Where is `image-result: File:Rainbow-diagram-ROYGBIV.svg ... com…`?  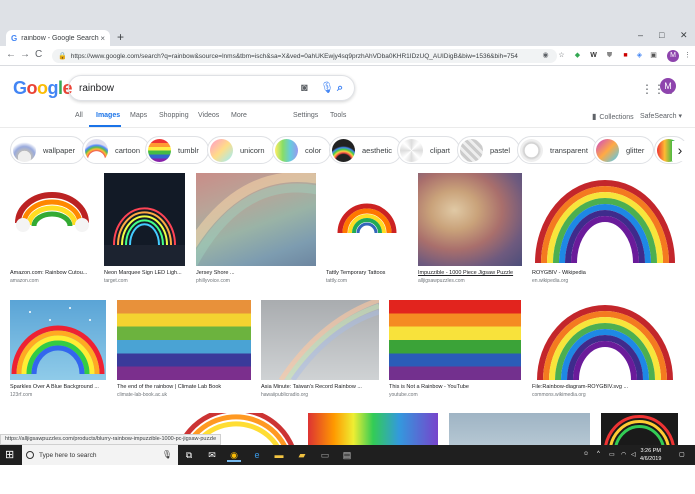 image-result: File:Rainbow-diagram-ROYGBIV.svg ... com… is located at coordinates (605, 349).